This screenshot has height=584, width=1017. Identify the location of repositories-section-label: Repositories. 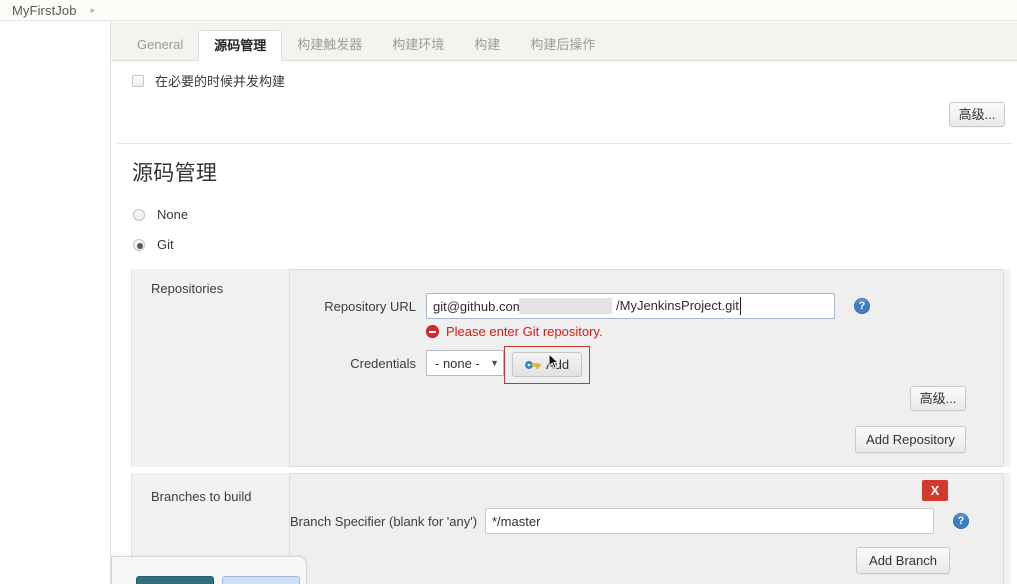
(187, 288).